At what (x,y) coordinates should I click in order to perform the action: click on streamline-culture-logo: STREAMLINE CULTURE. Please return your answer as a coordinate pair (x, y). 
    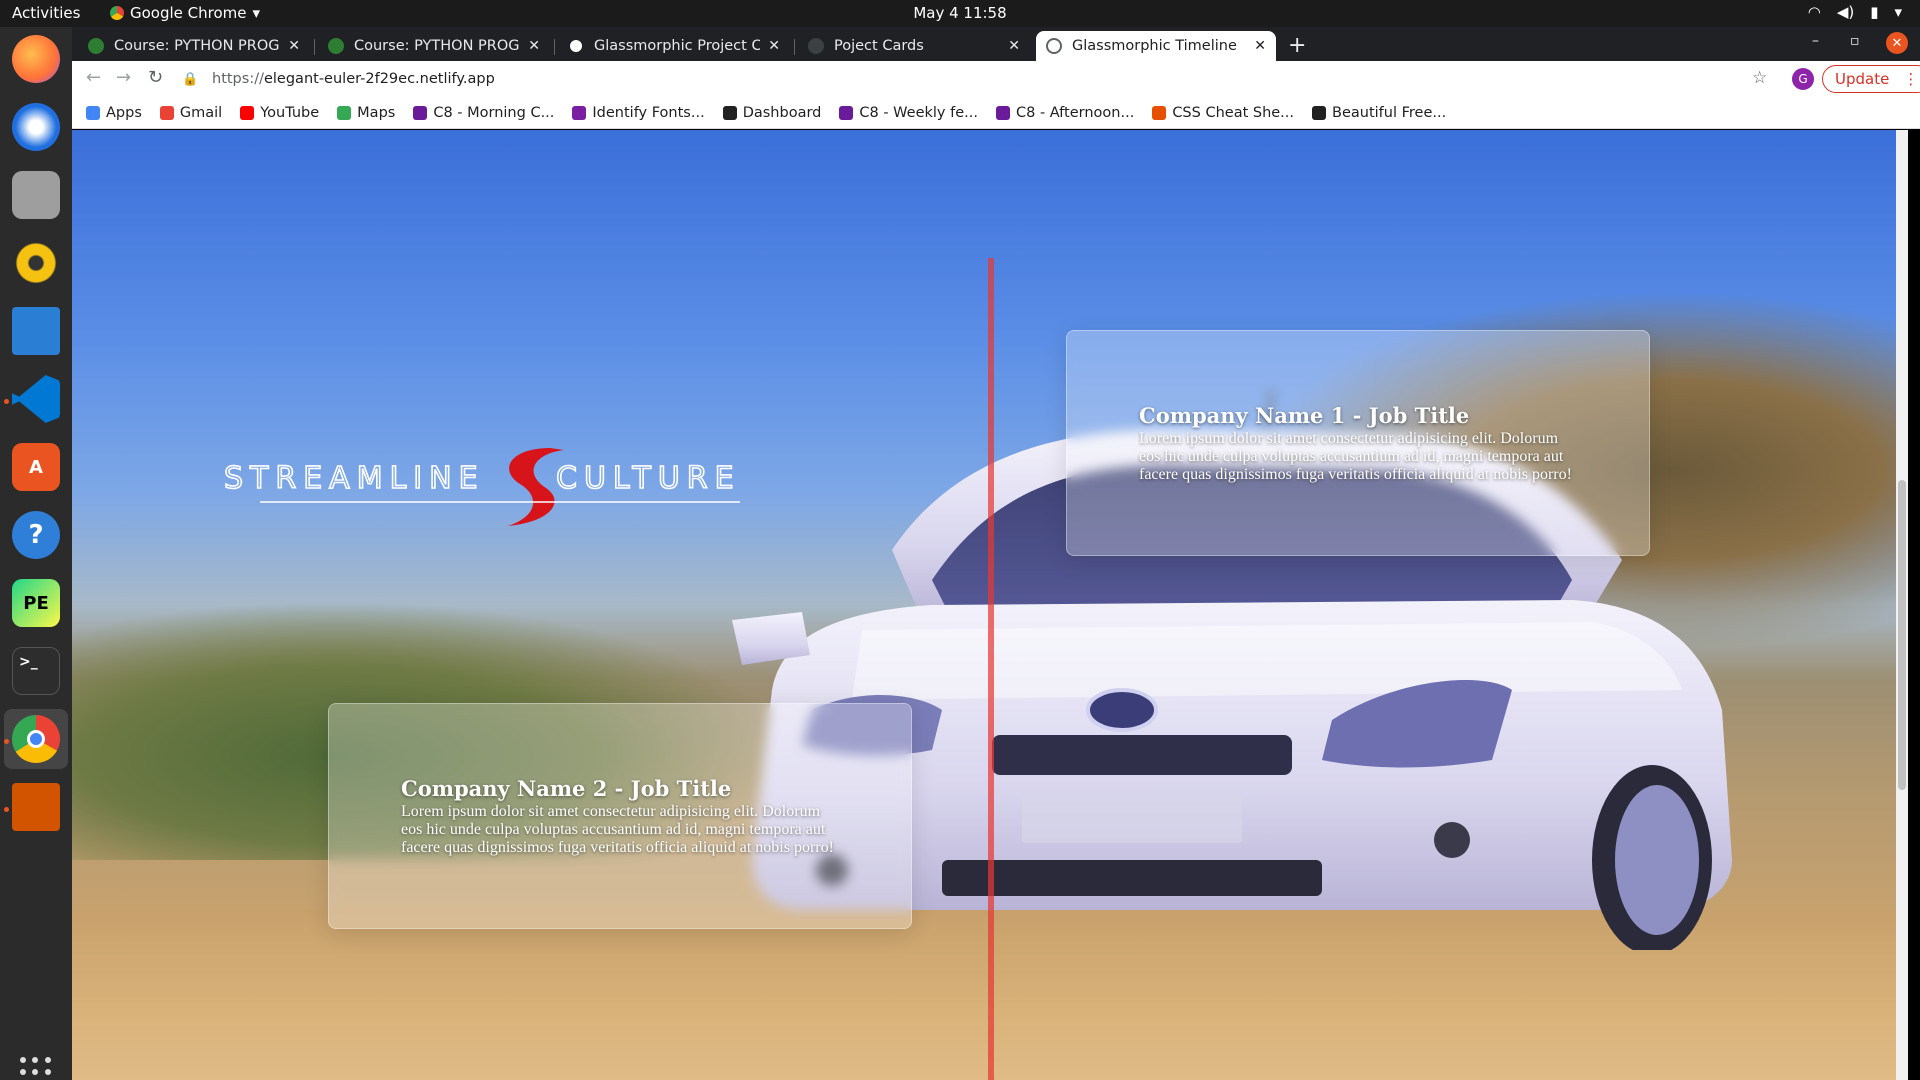
    Looking at the image, I should click on (482, 487).